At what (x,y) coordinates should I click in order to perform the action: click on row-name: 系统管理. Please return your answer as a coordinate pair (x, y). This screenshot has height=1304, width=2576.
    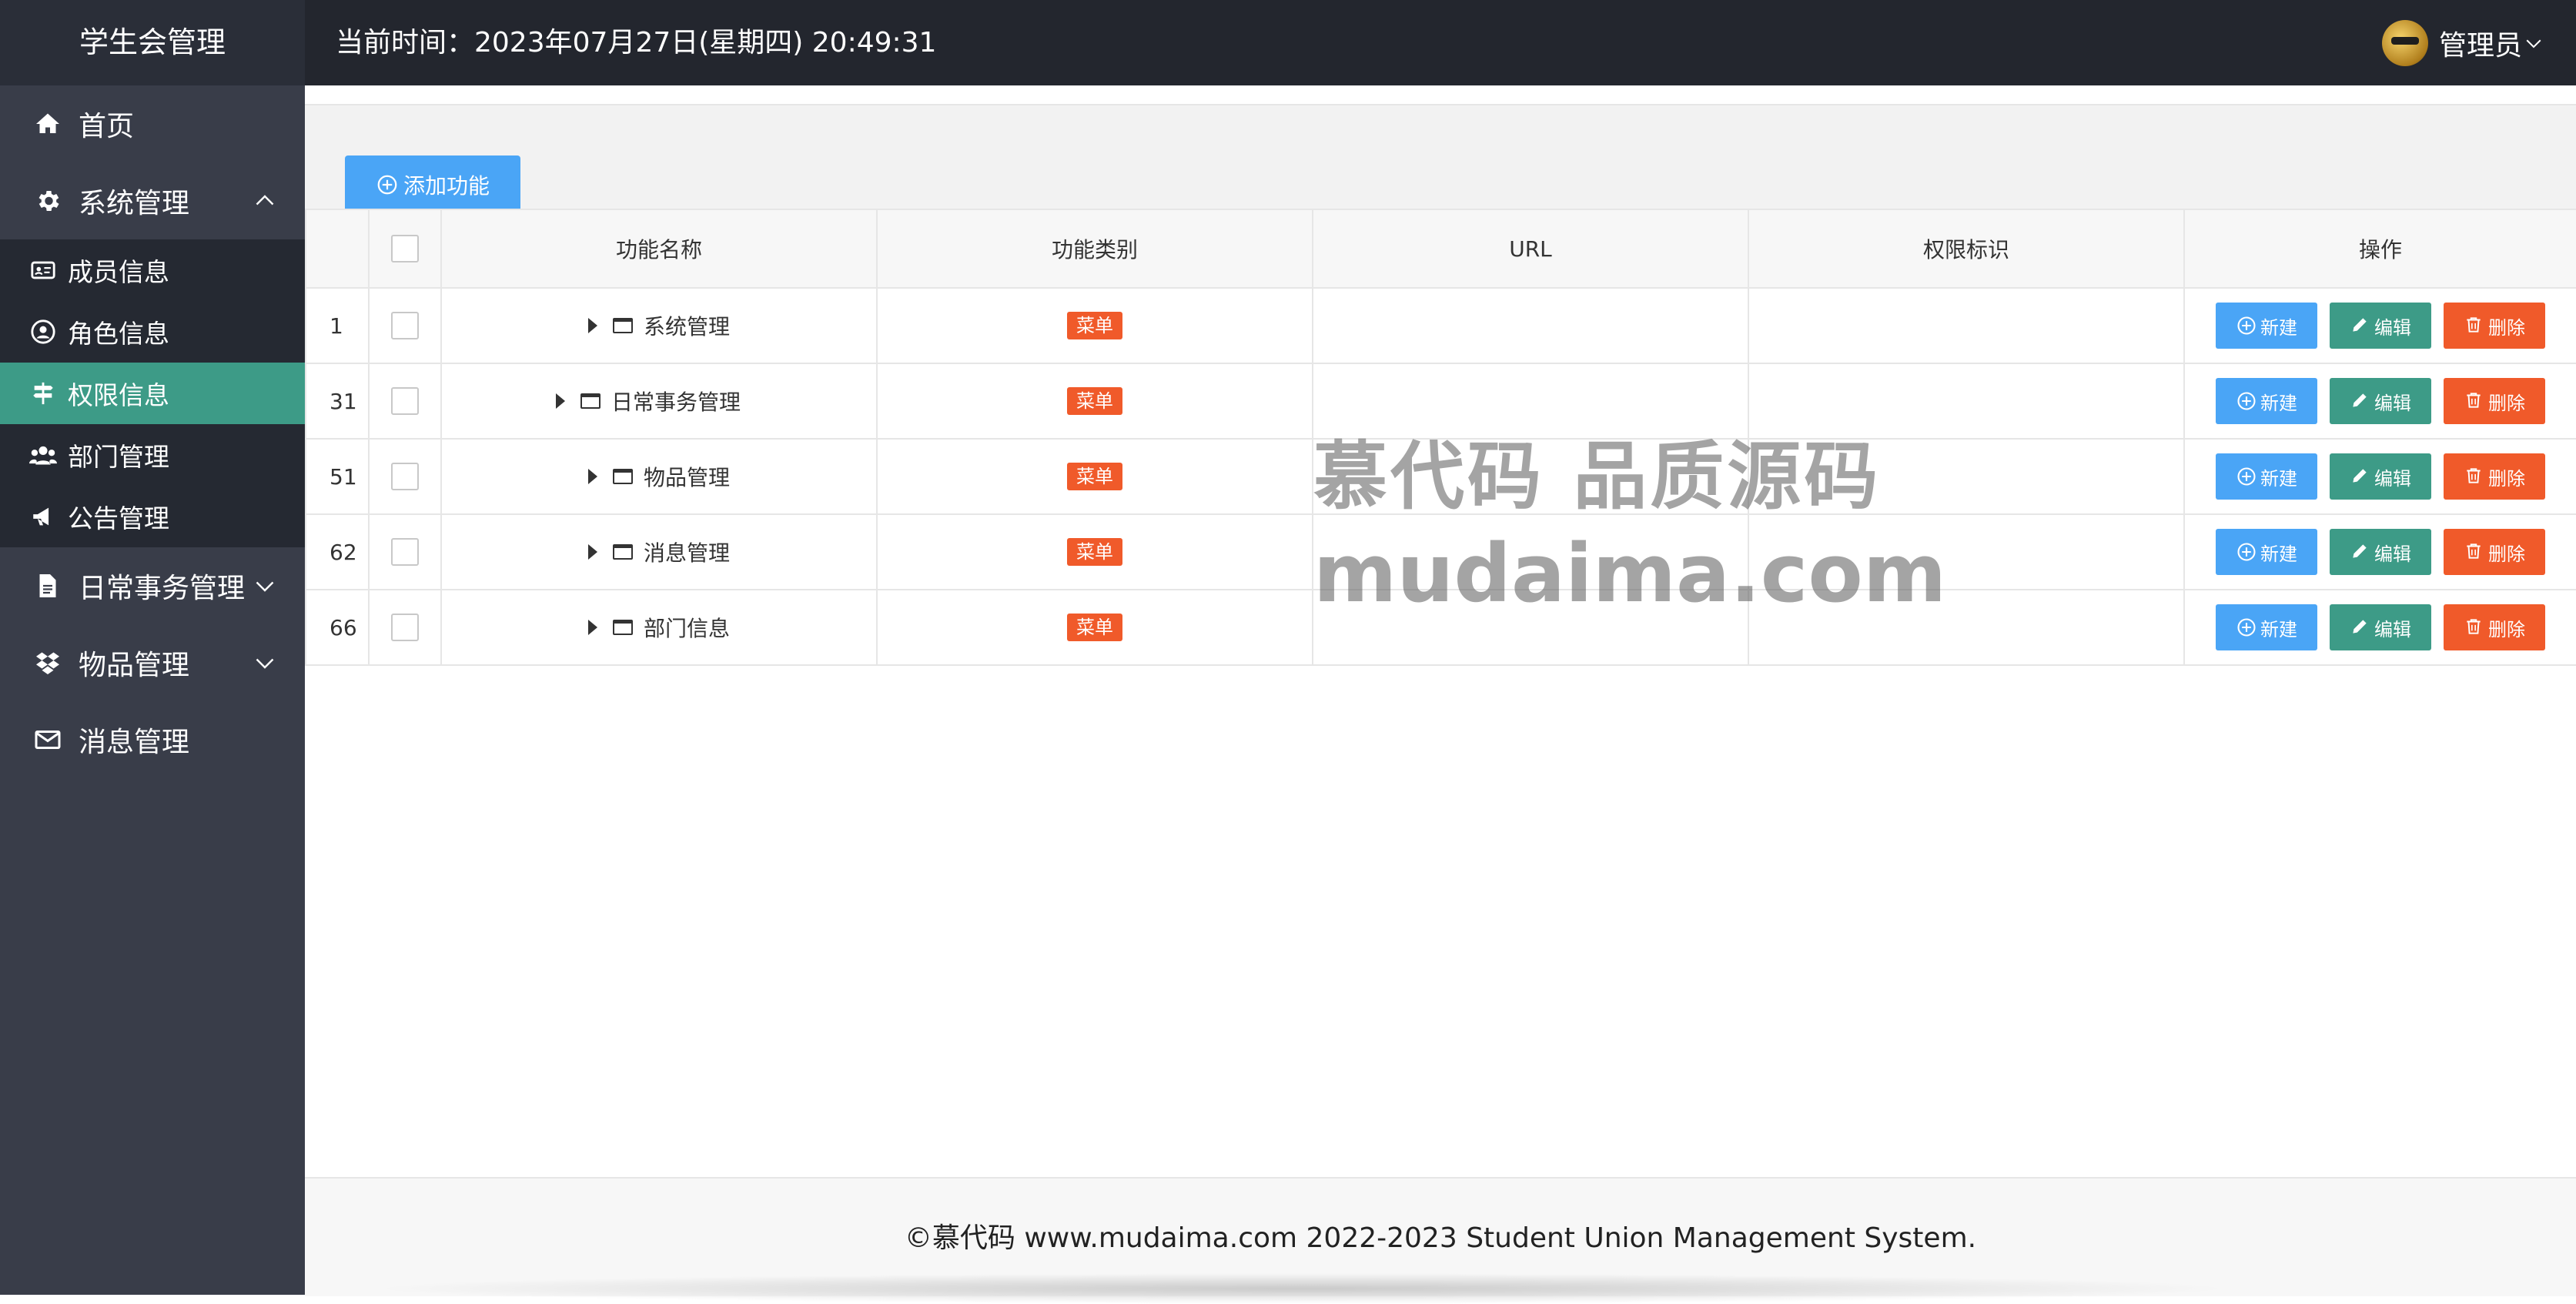
    Looking at the image, I should click on (686, 326).